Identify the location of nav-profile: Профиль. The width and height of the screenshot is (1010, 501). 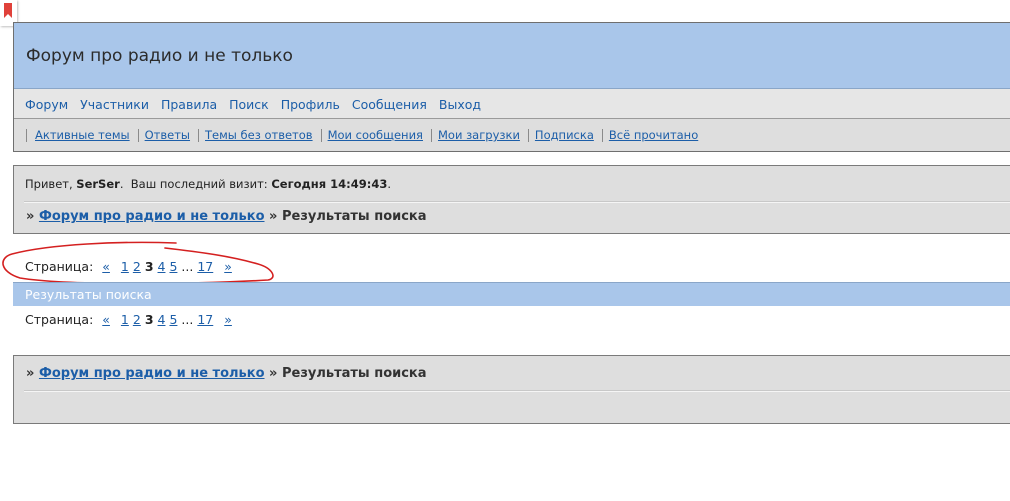
(310, 104).